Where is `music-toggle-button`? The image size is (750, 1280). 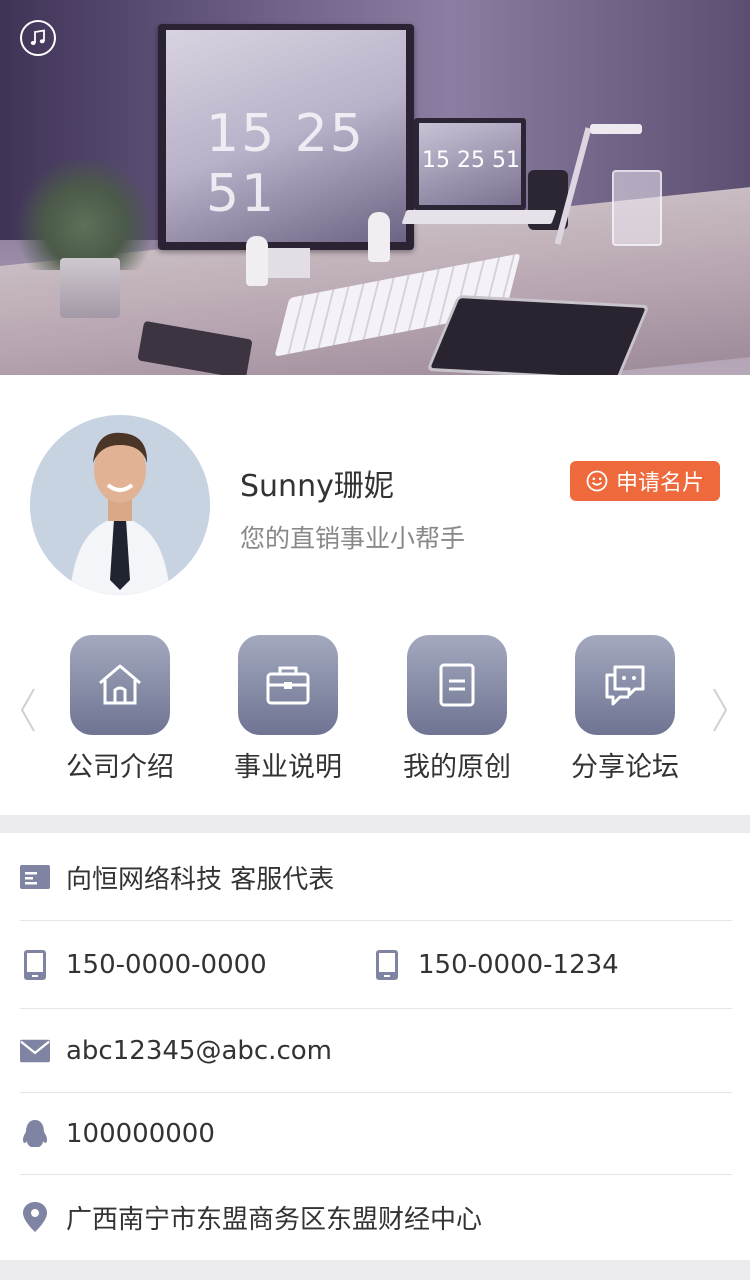 music-toggle-button is located at coordinates (38, 38).